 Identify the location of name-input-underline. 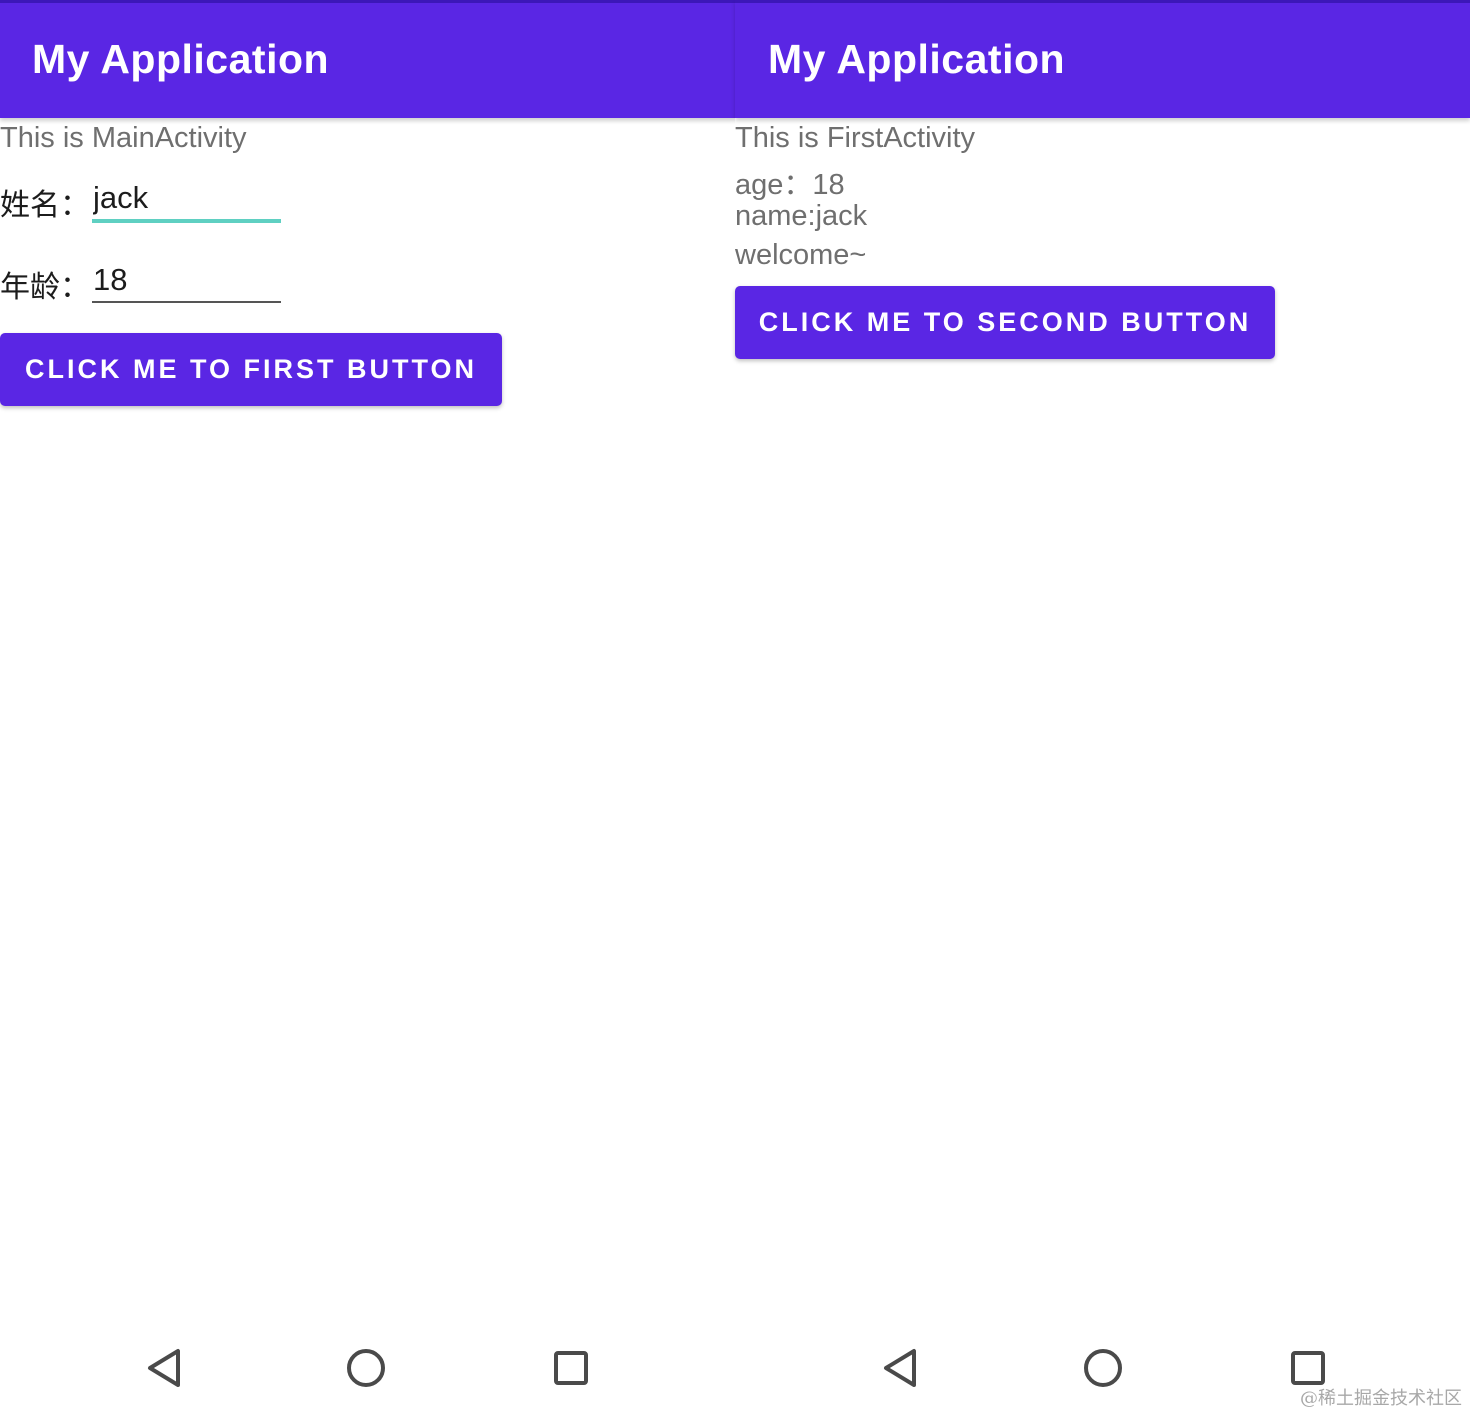
(186, 221).